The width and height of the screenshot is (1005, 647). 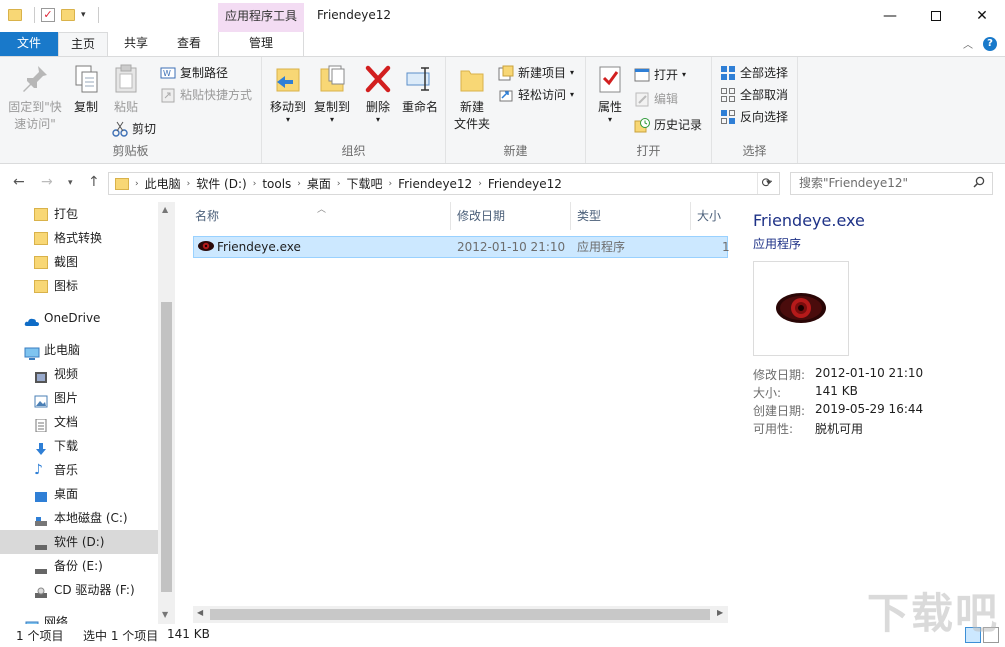 What do you see at coordinates (631, 216) in the screenshot?
I see `column-header-type: 类型` at bounding box center [631, 216].